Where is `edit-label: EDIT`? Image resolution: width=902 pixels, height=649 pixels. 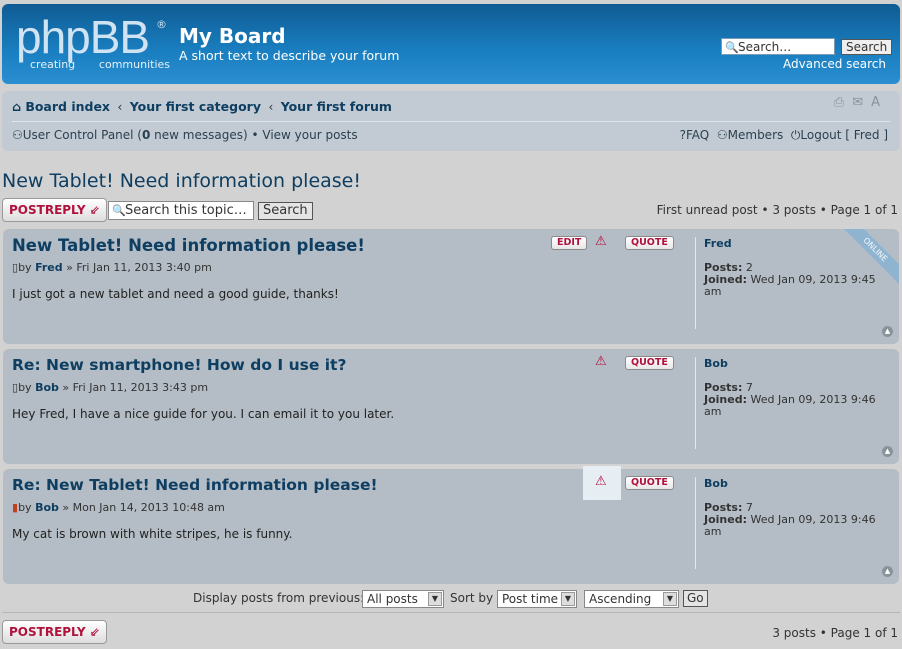
edit-label: EDIT is located at coordinates (569, 242).